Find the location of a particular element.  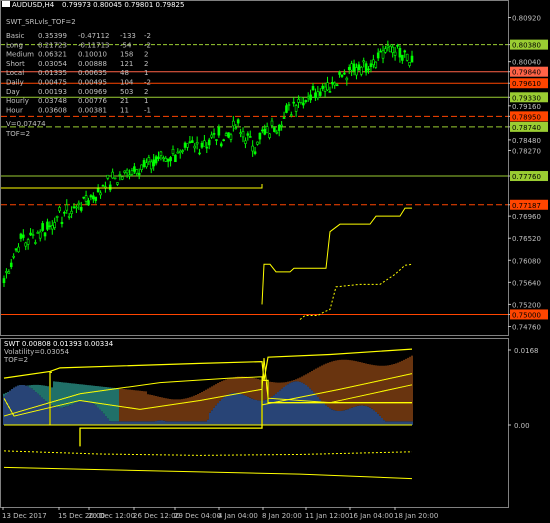

time-label: 20 Dec 12:00 is located at coordinates (111, 516).